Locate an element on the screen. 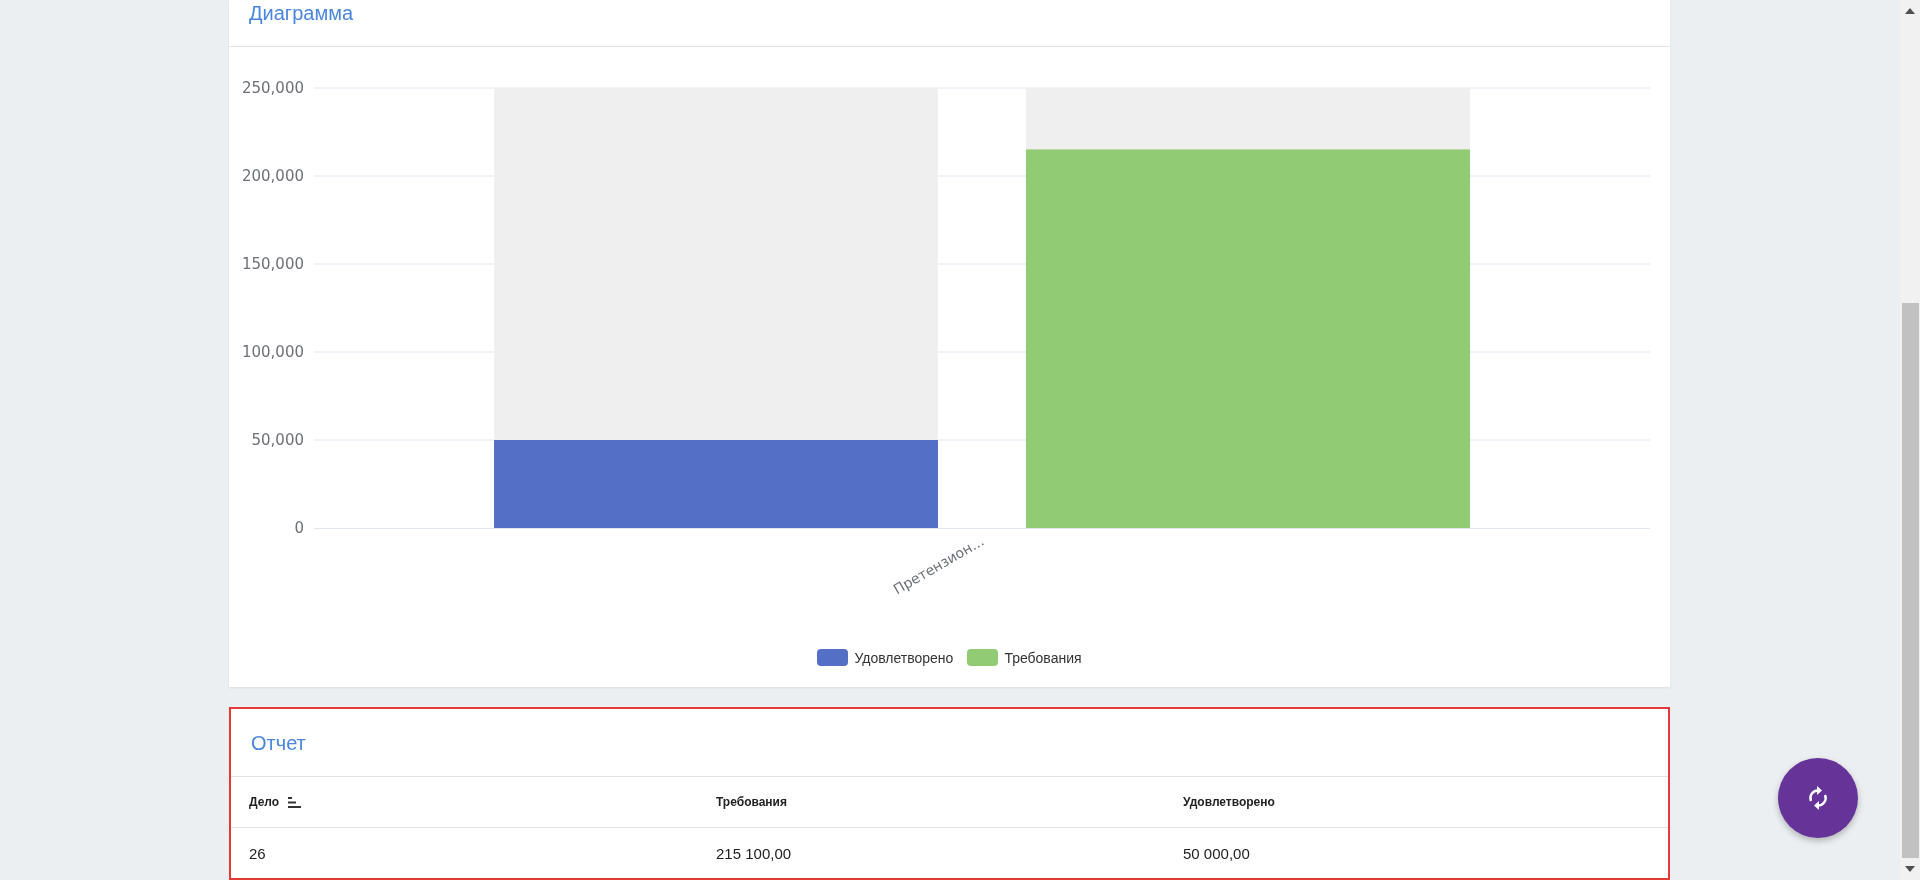 This screenshot has height=880, width=1920. column-header: Дело is located at coordinates (264, 802).